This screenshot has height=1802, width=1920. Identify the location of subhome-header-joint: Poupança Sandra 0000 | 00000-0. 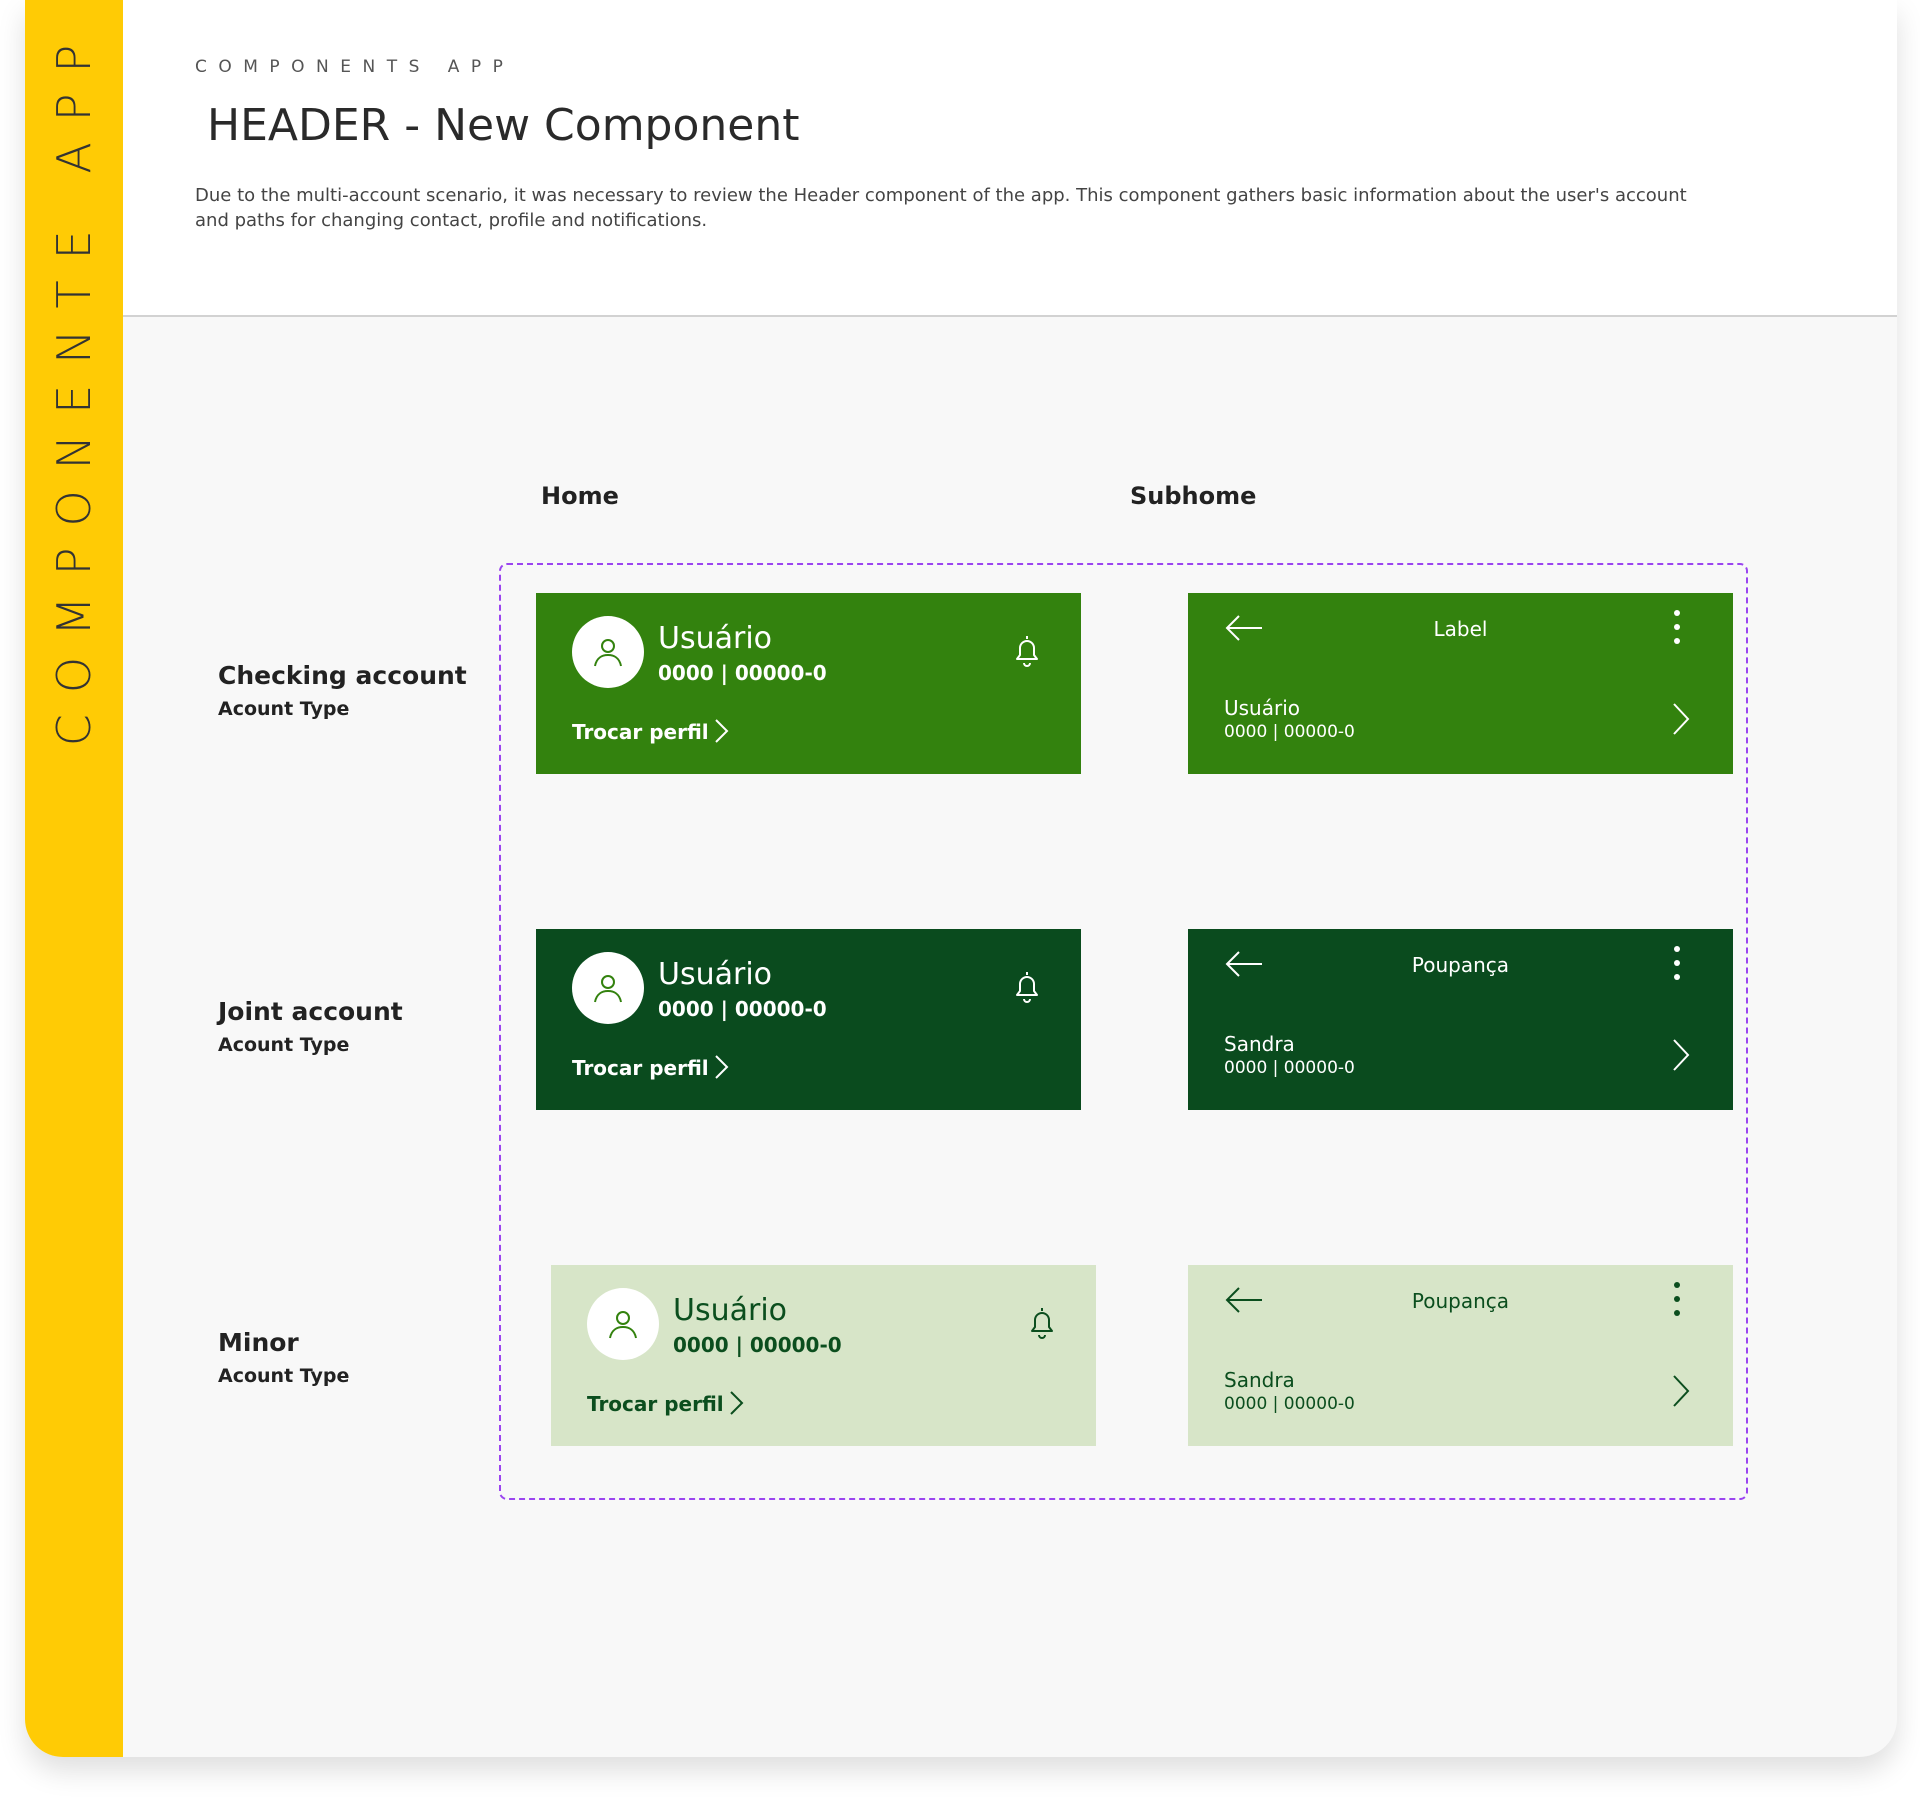
(1460, 1019).